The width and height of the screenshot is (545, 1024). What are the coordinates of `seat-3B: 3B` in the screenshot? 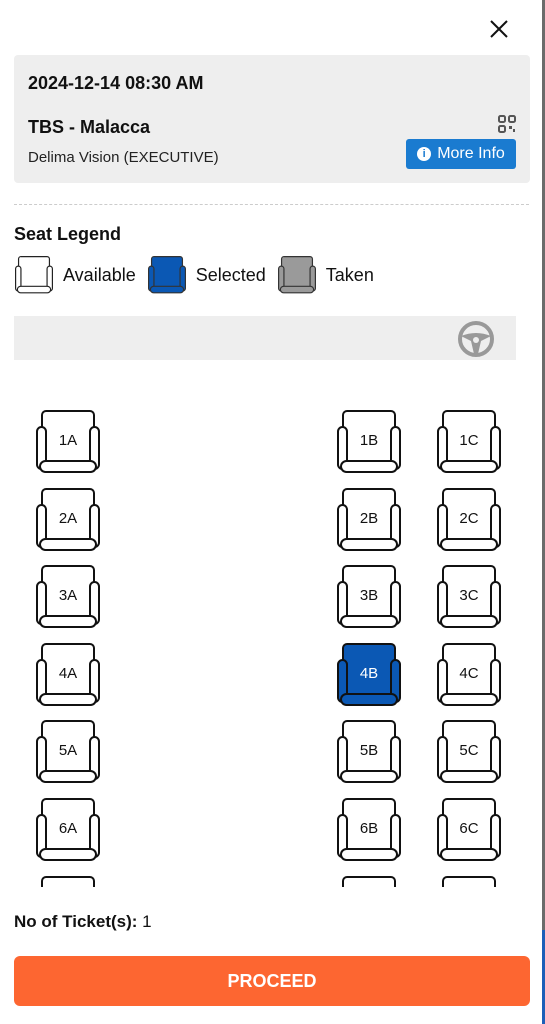 It's located at (369, 597).